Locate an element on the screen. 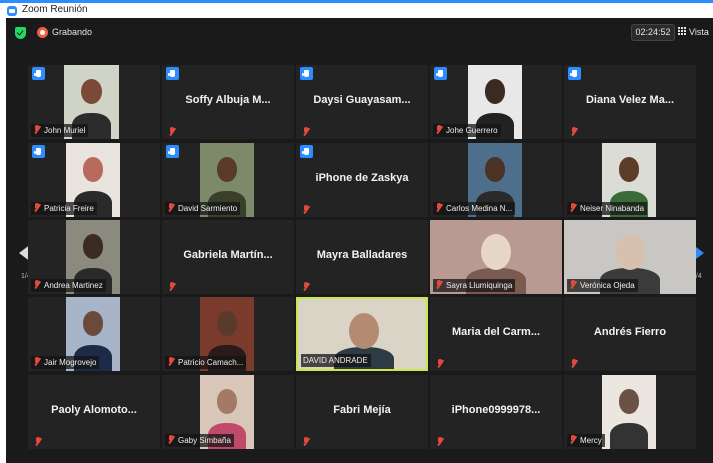 Image resolution: width=713 pixels, height=463 pixels. participant-tile: Johe Guerrero is located at coordinates (496, 102).